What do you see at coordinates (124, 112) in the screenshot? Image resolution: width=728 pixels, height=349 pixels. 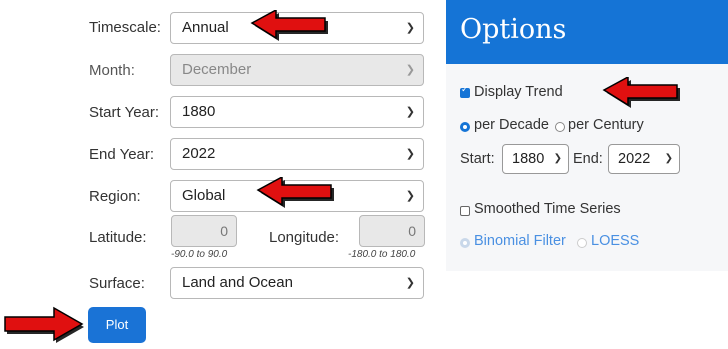 I see `start-year-label: Start Year:` at bounding box center [124, 112].